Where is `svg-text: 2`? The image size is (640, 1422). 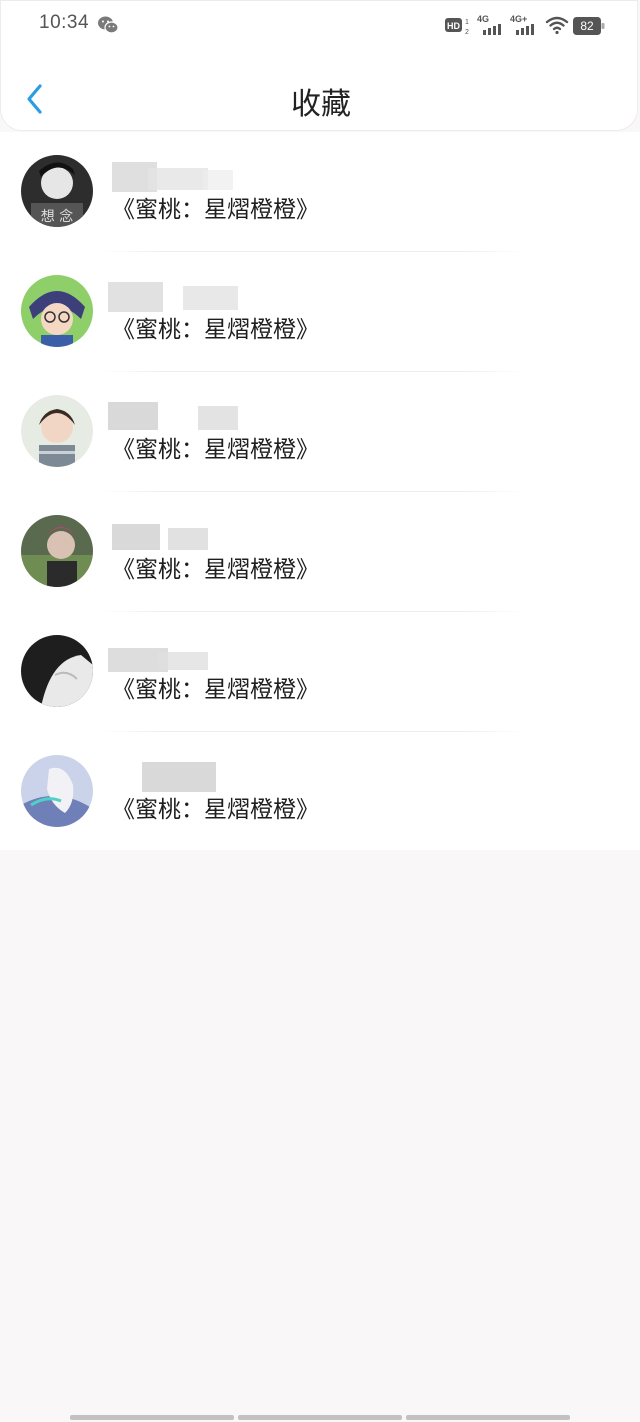 svg-text: 2 is located at coordinates (467, 32).